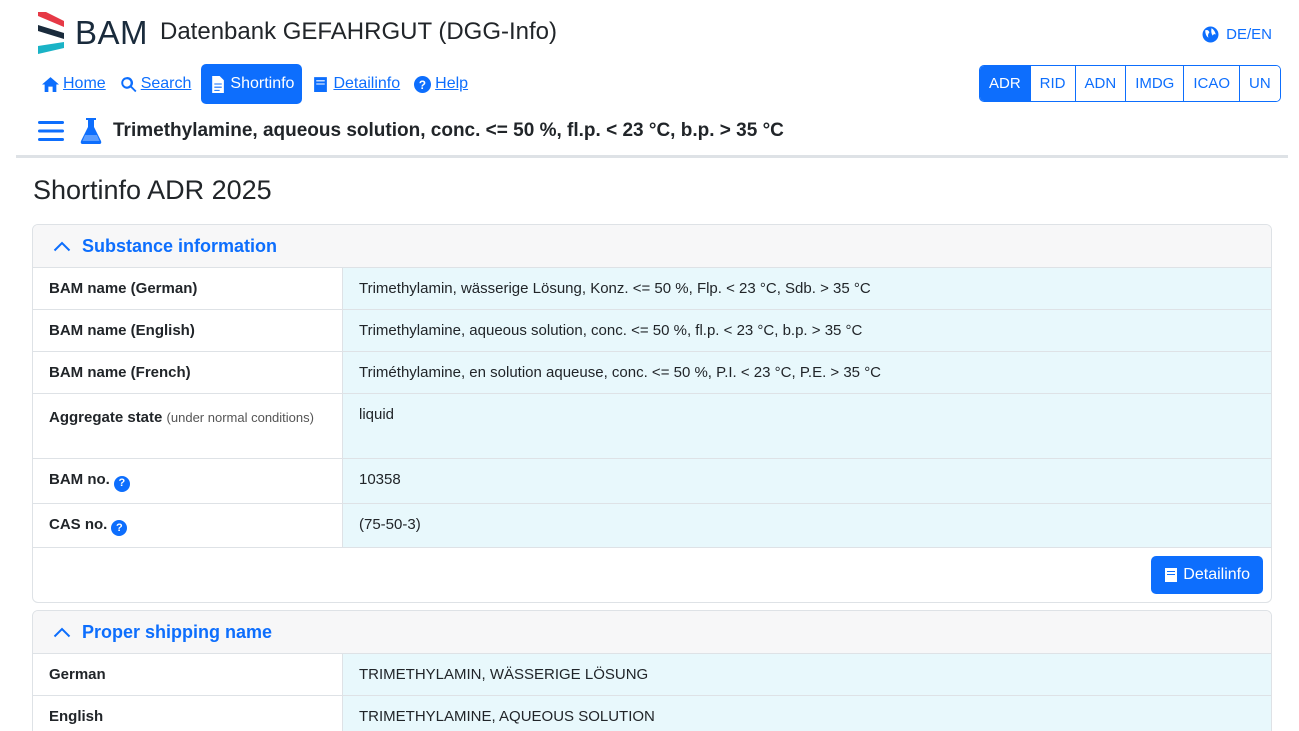 The height and width of the screenshot is (731, 1299). I want to click on bam-logo: BAM, so click(93, 33).